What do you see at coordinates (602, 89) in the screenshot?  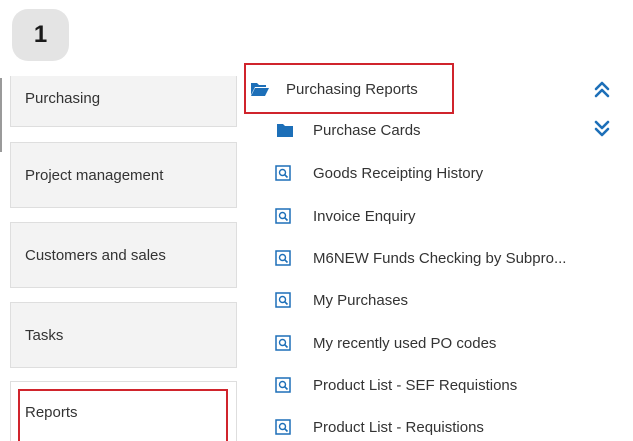 I see `collapse-all-icon` at bounding box center [602, 89].